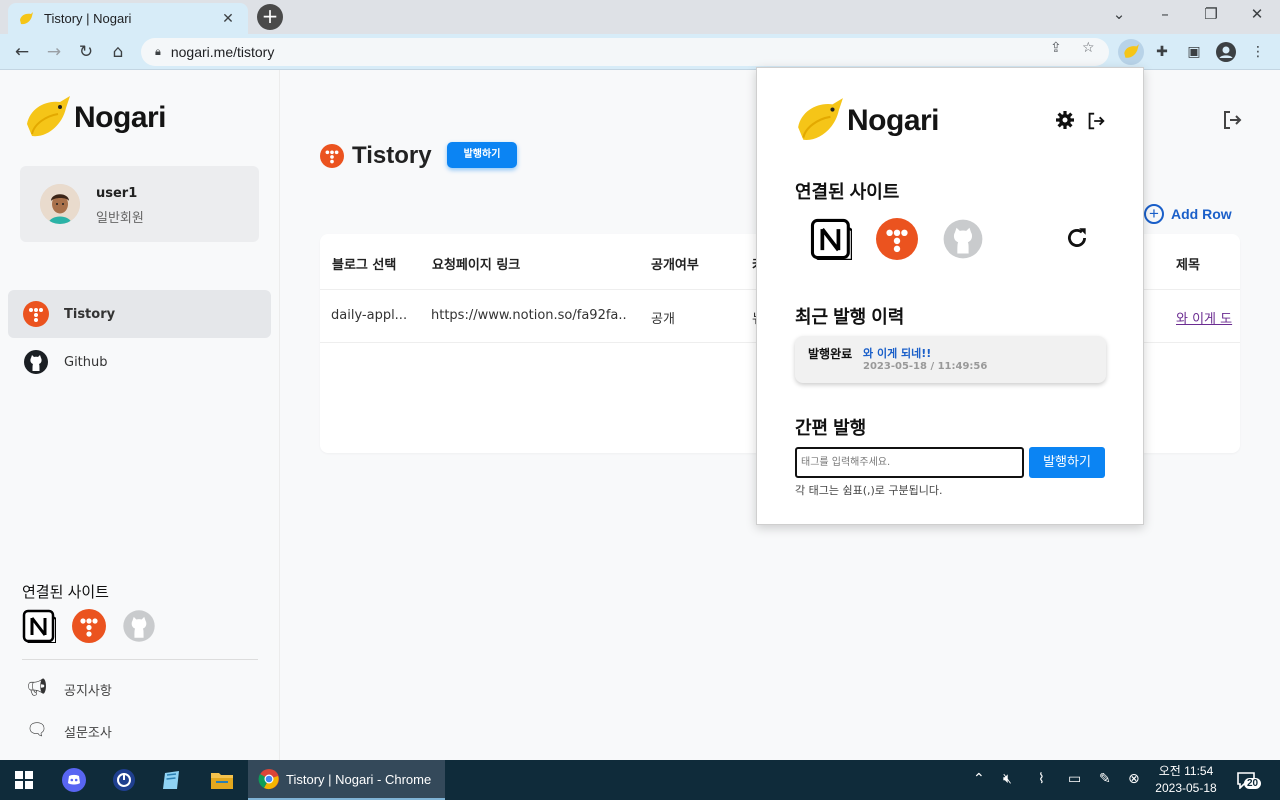 This screenshot has width=1280, height=800. I want to click on publish-button: 발행하기, so click(482, 155).